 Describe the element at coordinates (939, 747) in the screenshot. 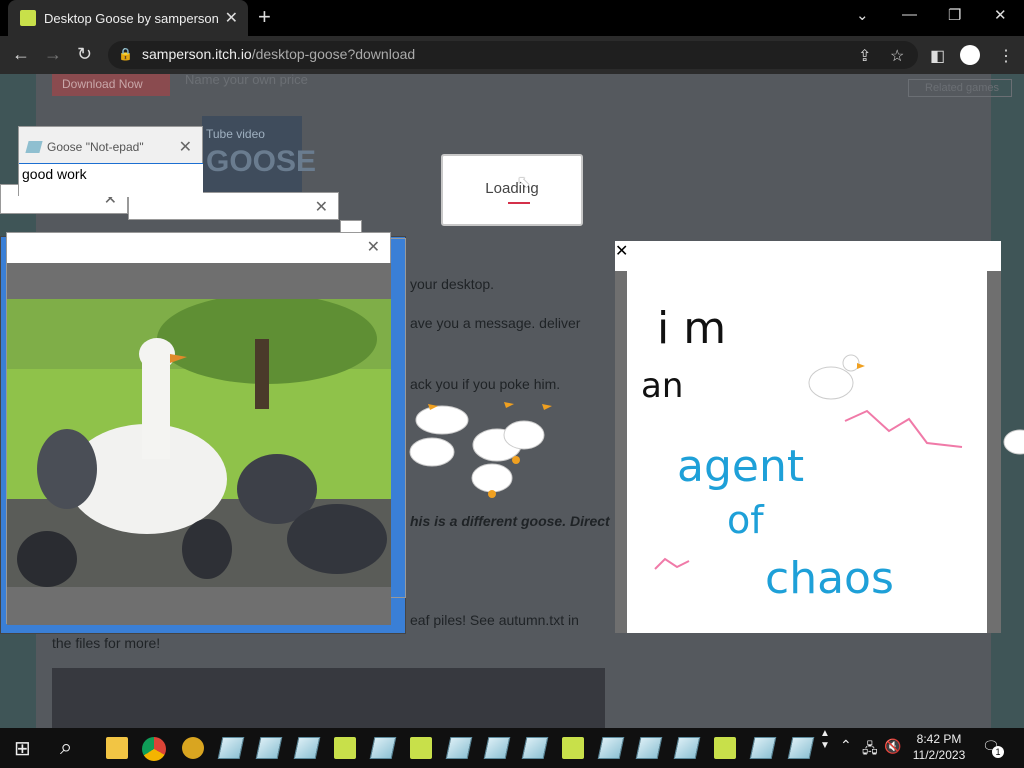

I see `clock: 8:42 PM 11/2/2023` at that location.